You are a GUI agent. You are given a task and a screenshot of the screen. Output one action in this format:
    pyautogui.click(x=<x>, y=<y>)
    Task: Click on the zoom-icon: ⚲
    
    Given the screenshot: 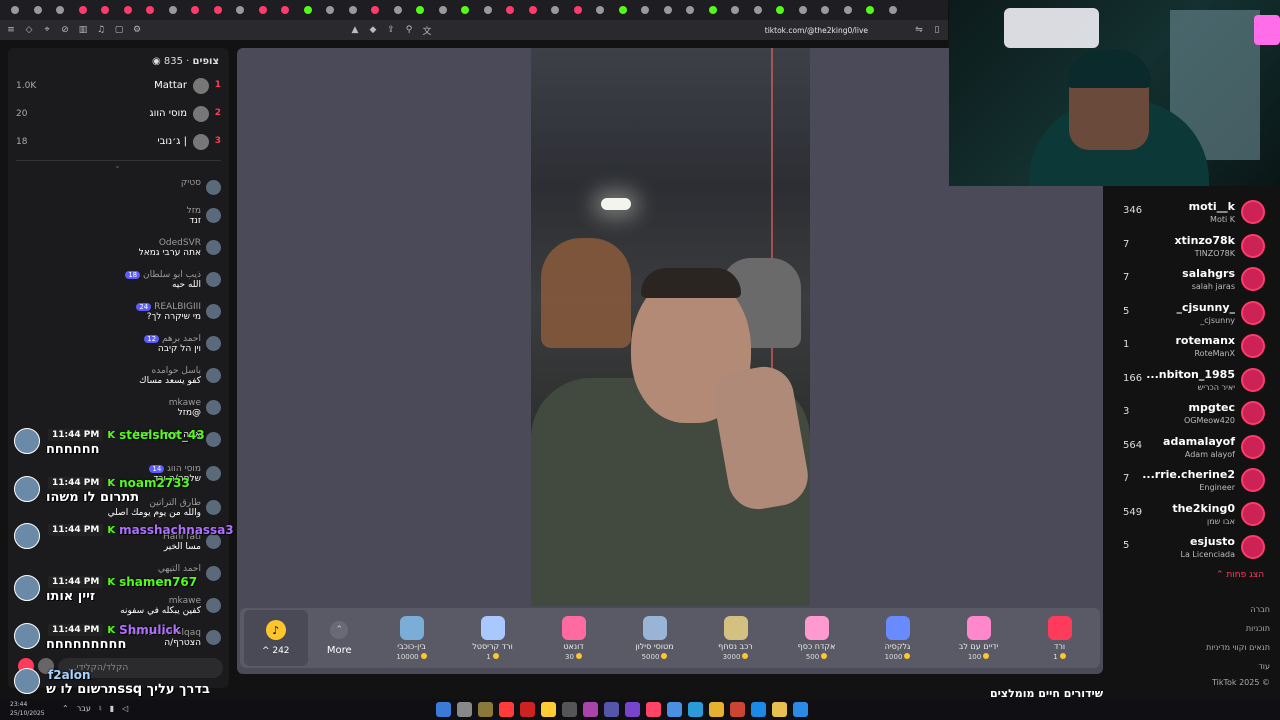 What is the action you would take?
    pyautogui.click(x=409, y=30)
    